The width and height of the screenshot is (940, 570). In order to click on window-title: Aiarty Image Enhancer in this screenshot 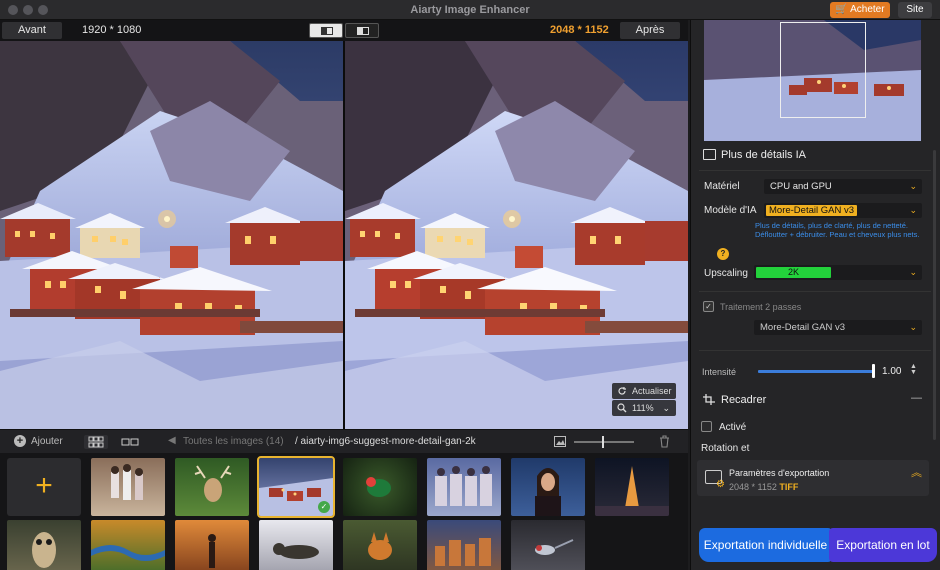, I will do `click(470, 10)`.